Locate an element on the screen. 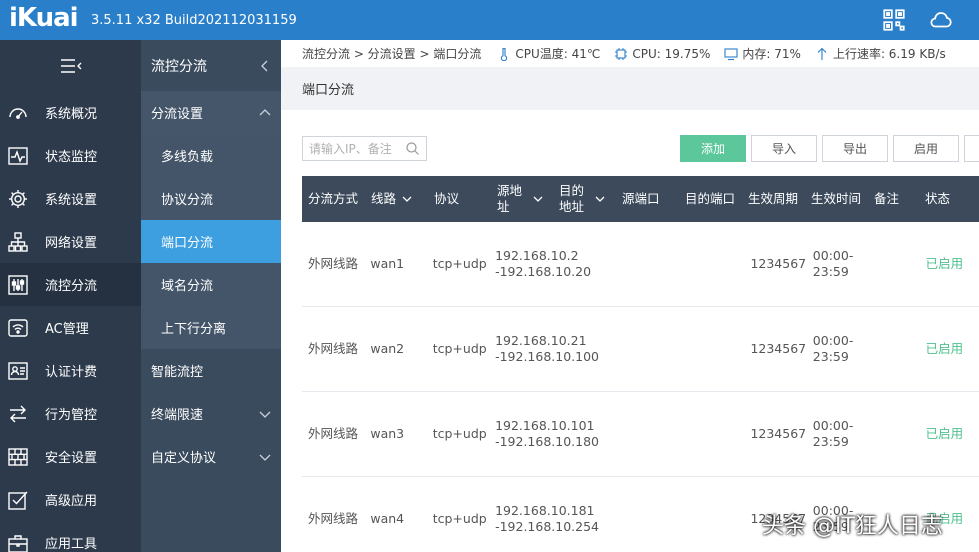  sub-group: 智能流控 is located at coordinates (211, 370).